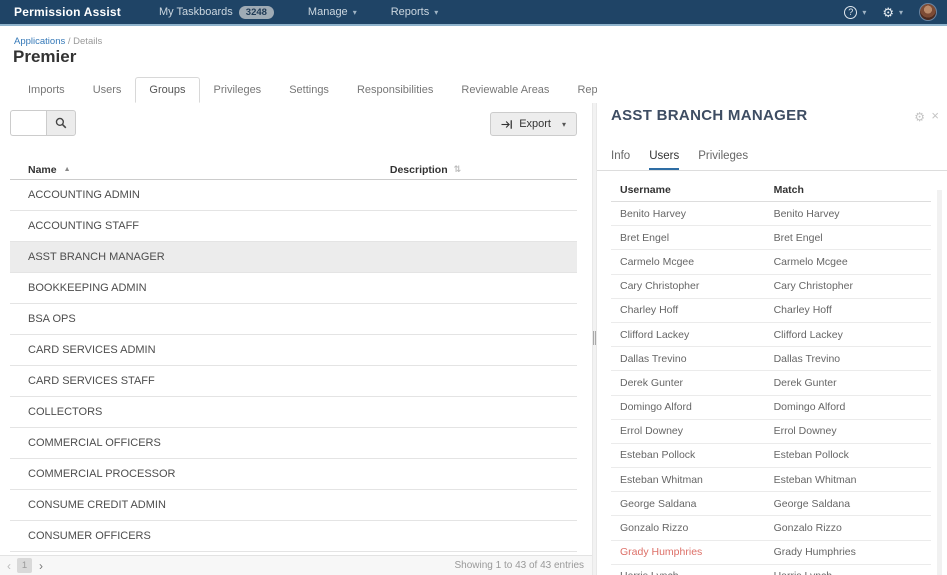 Image resolution: width=947 pixels, height=575 pixels. Describe the element at coordinates (653, 213) in the screenshot. I see `username-cell: Benito Harvey` at that location.